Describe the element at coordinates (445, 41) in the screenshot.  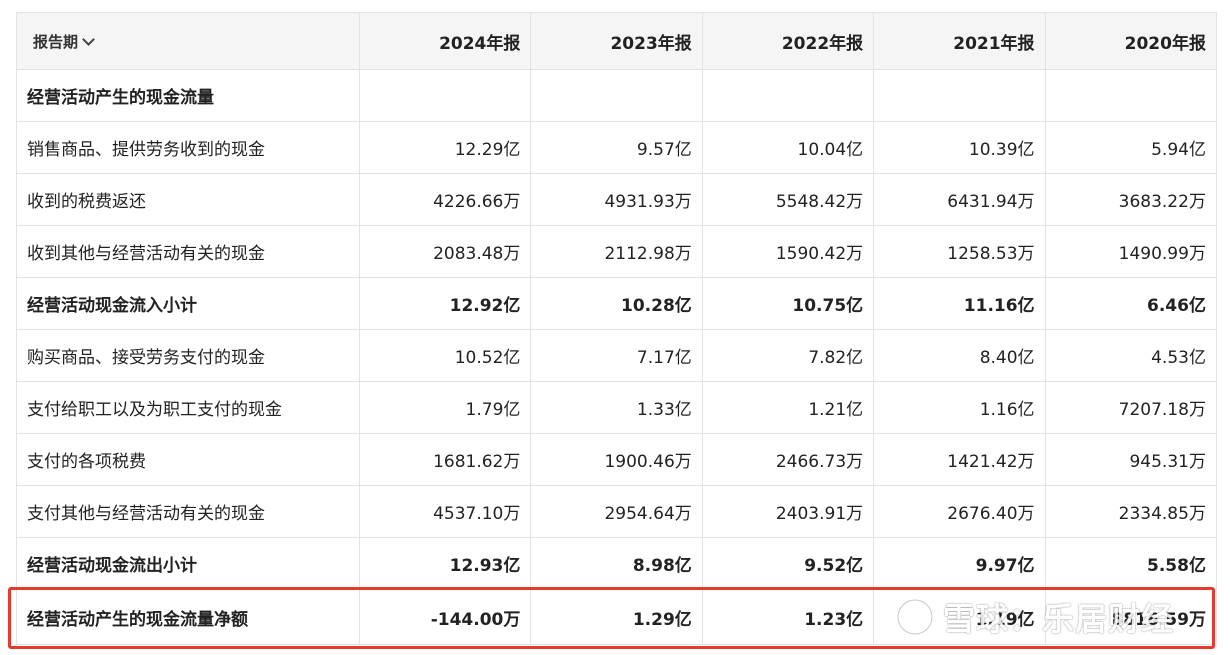
I see `column-header-year: 2024年报` at that location.